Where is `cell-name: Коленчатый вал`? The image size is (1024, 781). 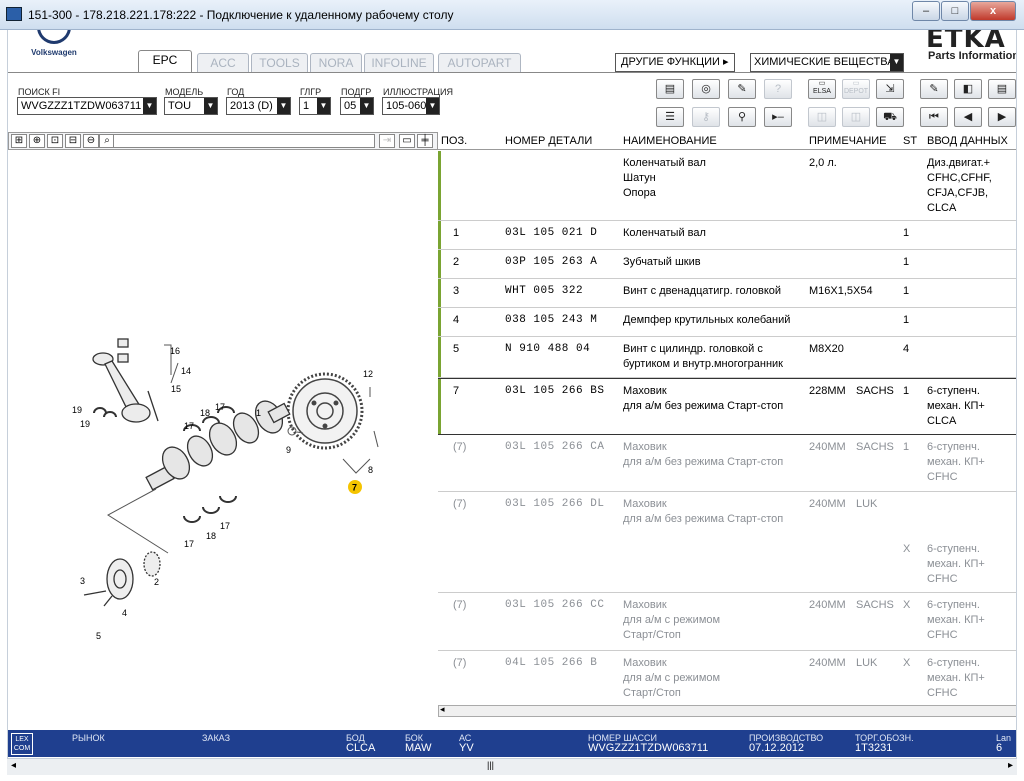
cell-name: Коленчатый вал is located at coordinates (664, 233).